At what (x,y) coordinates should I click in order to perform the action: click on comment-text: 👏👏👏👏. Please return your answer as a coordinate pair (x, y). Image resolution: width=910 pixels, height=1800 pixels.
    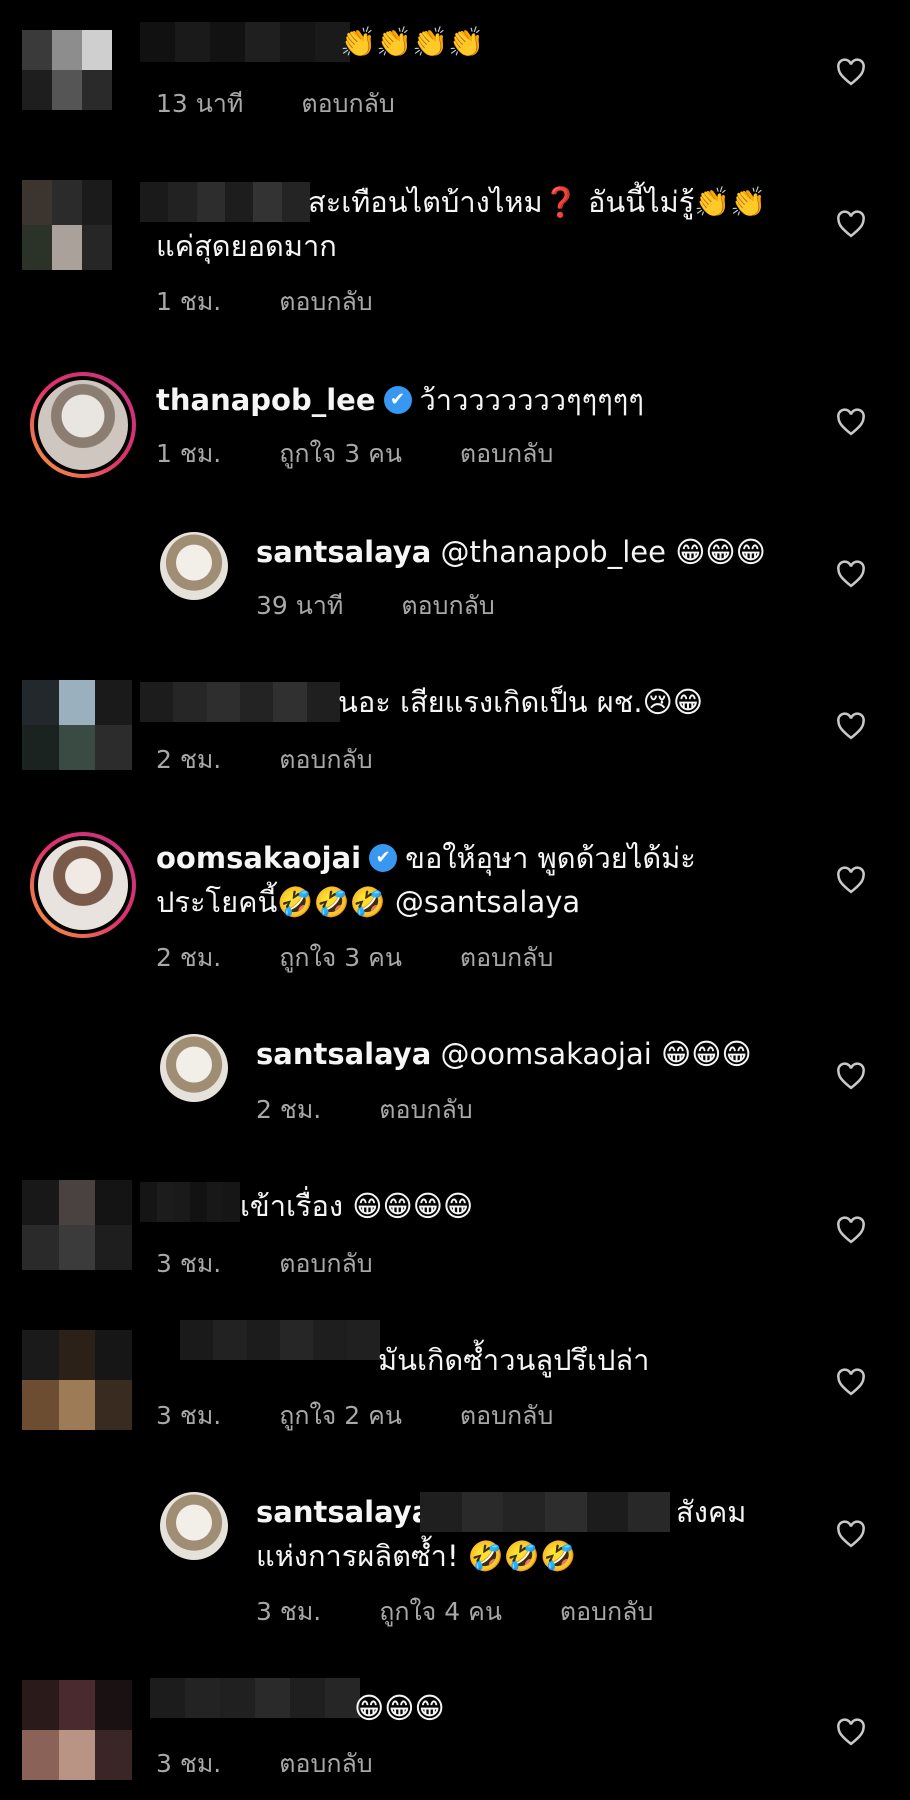
    Looking at the image, I should click on (412, 42).